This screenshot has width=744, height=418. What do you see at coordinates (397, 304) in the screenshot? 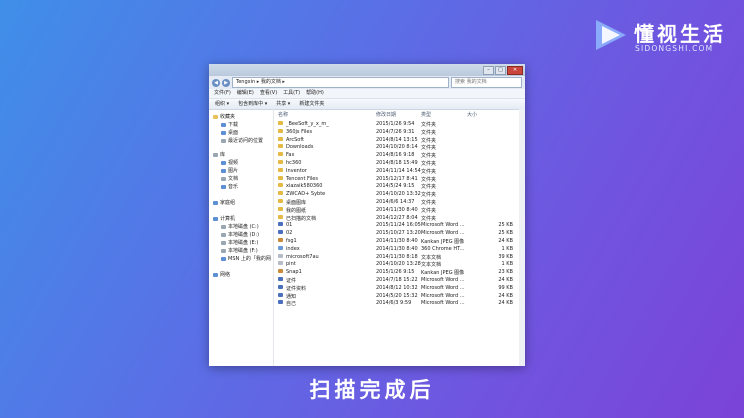
I see `file-row: 自己 2014/6/3 9:59 Microsoft Word ... 24 KB` at bounding box center [397, 304].